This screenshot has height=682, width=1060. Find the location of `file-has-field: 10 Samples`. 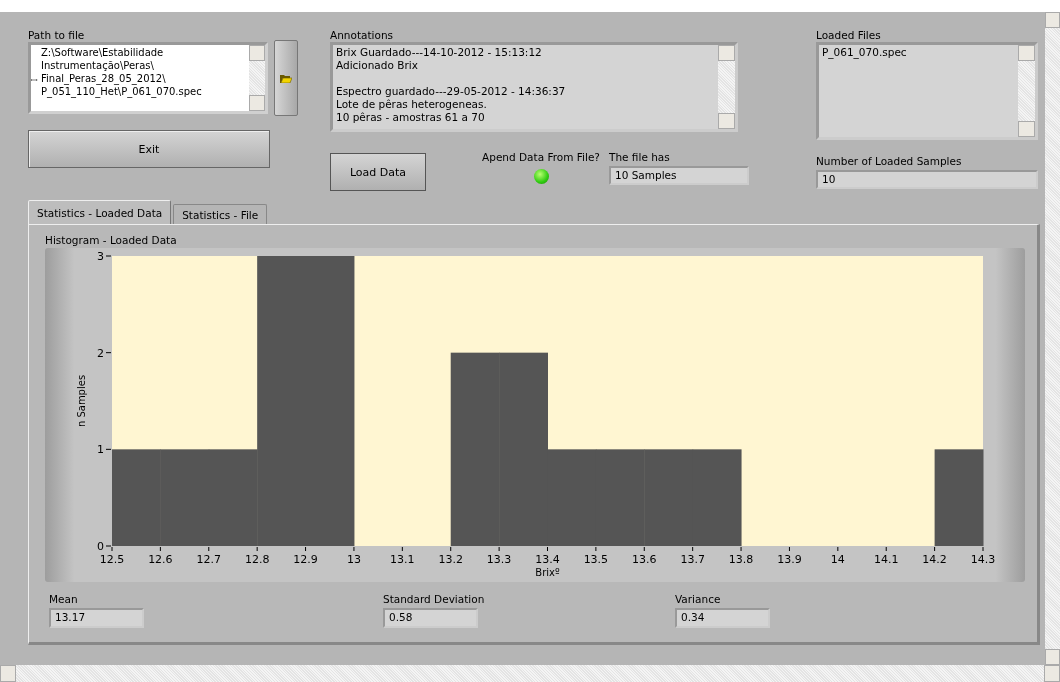

file-has-field: 10 Samples is located at coordinates (679, 175).